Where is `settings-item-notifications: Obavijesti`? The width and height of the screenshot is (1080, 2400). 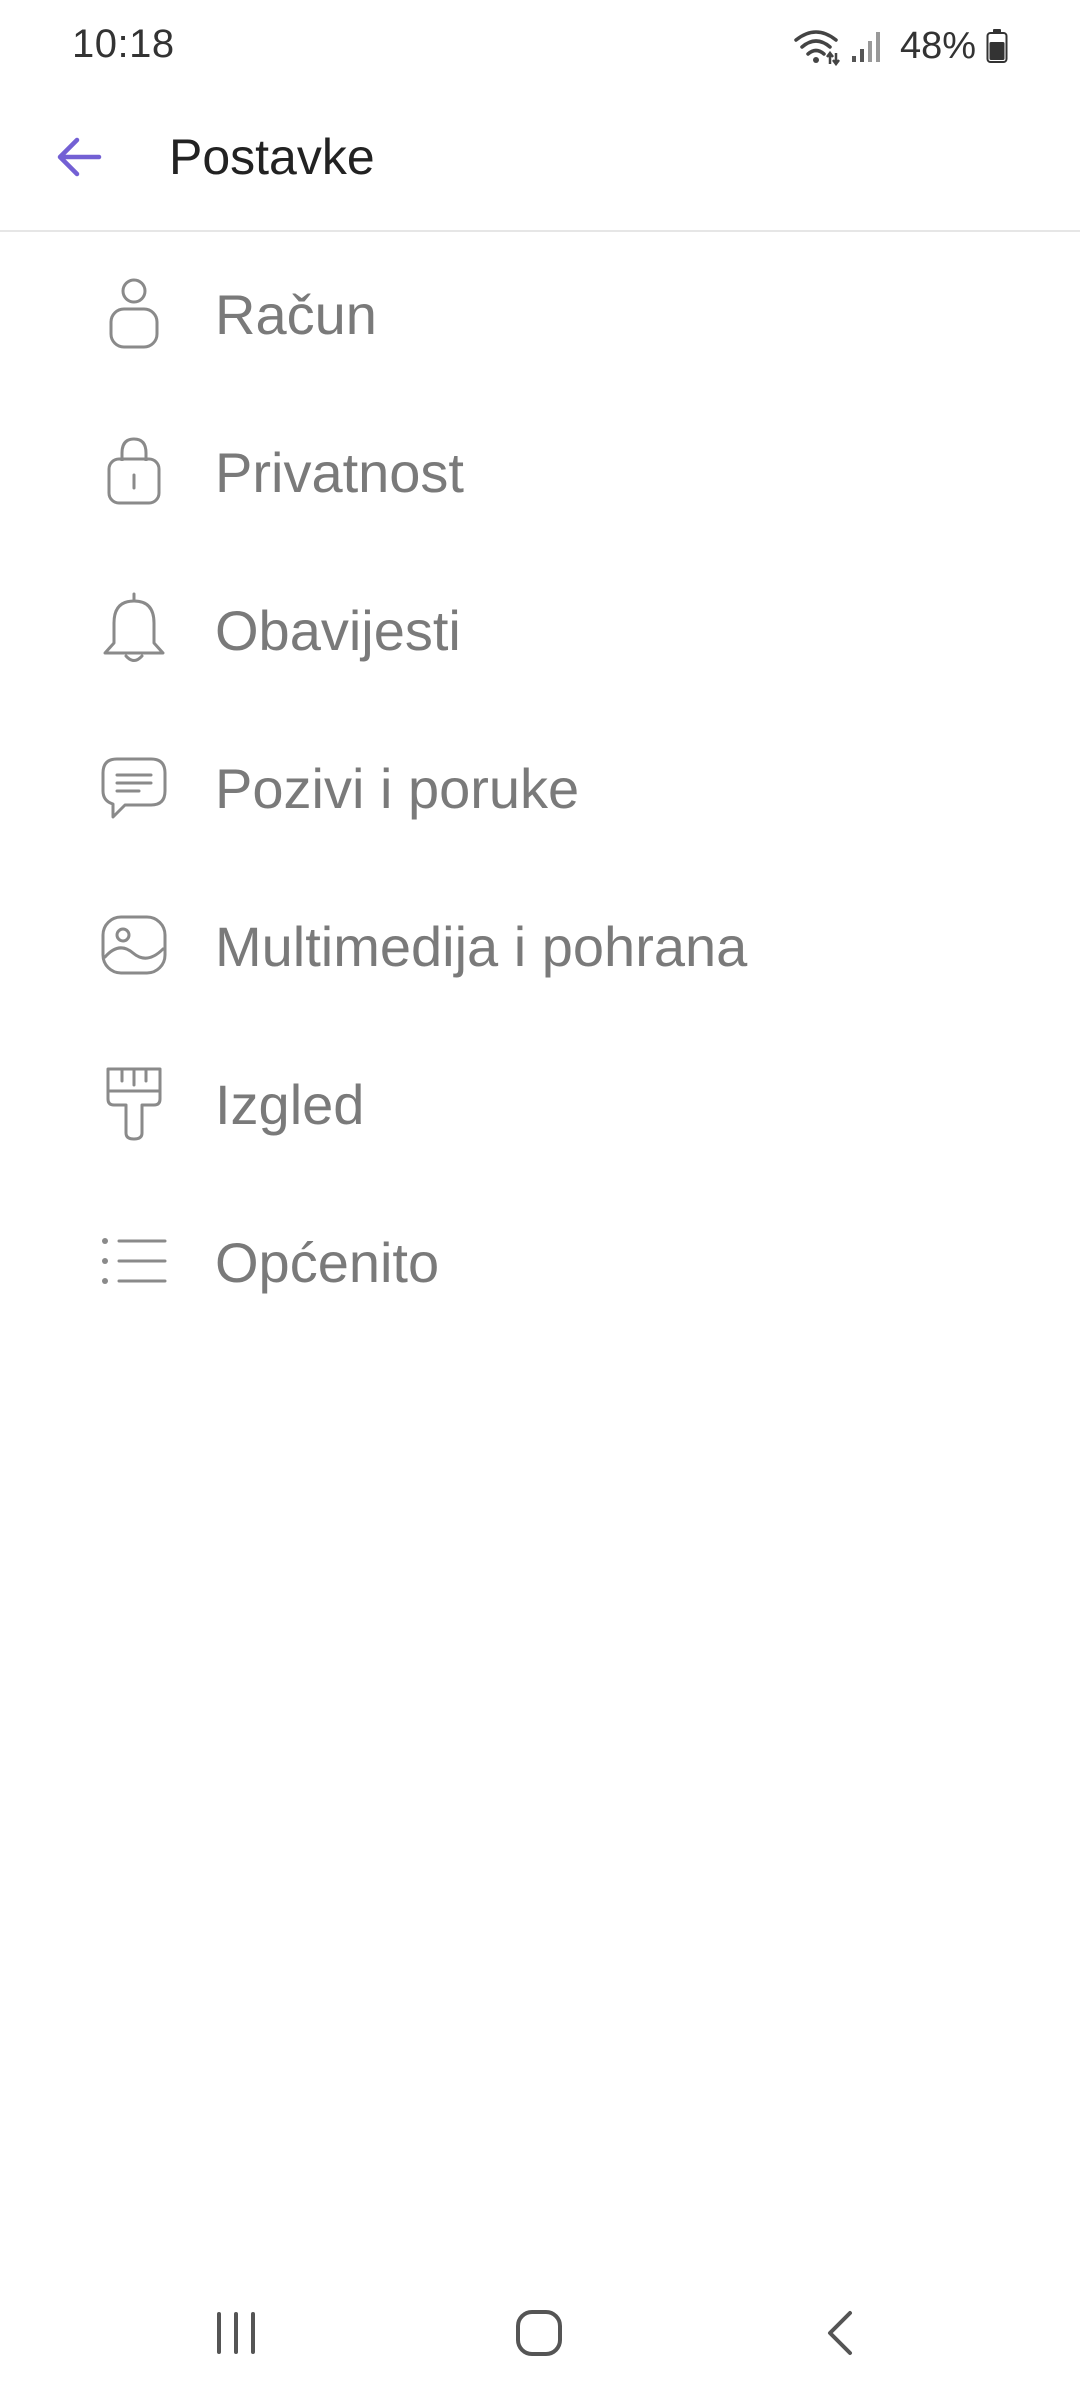 settings-item-notifications: Obavijesti is located at coordinates (540, 627).